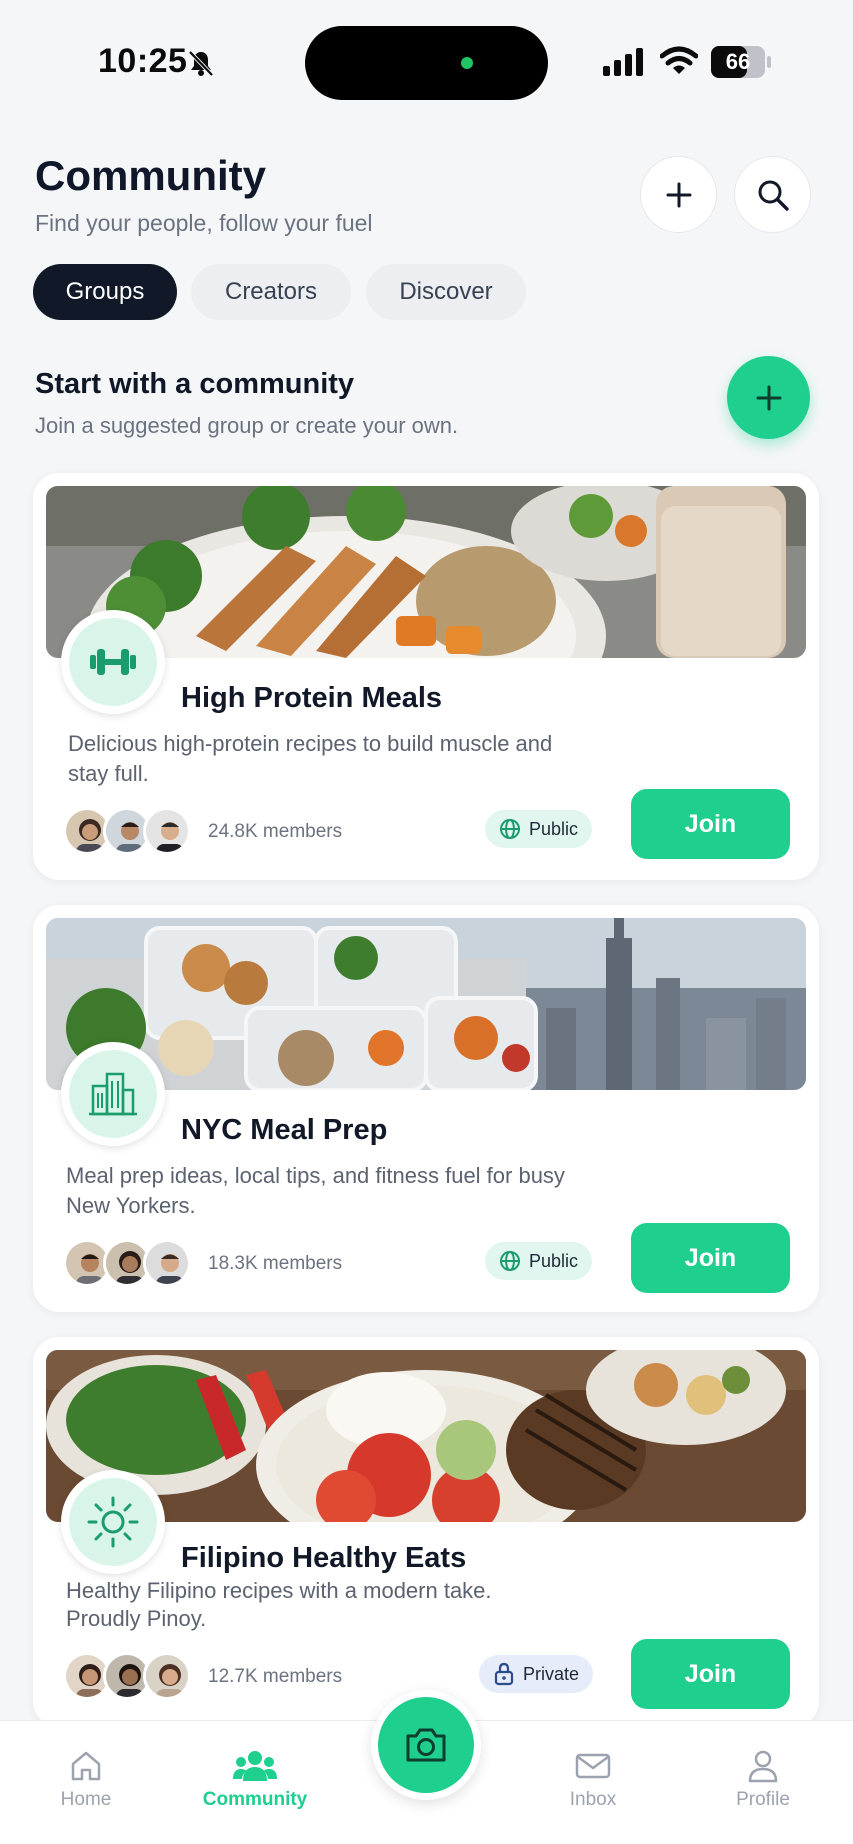  Describe the element at coordinates (763, 1766) in the screenshot. I see `person-icon` at that location.